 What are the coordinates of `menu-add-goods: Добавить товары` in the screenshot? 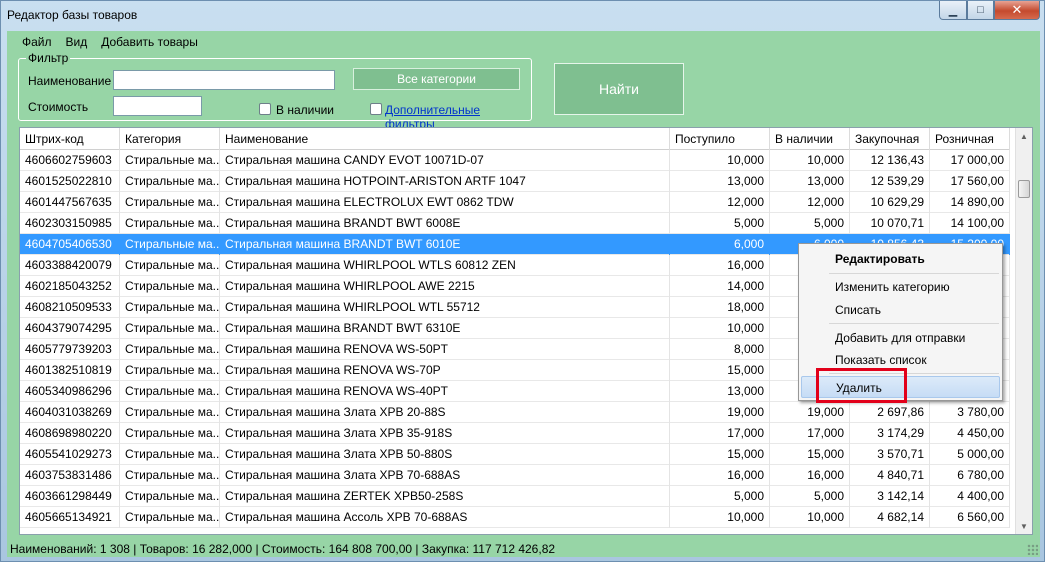 It's located at (149, 42).